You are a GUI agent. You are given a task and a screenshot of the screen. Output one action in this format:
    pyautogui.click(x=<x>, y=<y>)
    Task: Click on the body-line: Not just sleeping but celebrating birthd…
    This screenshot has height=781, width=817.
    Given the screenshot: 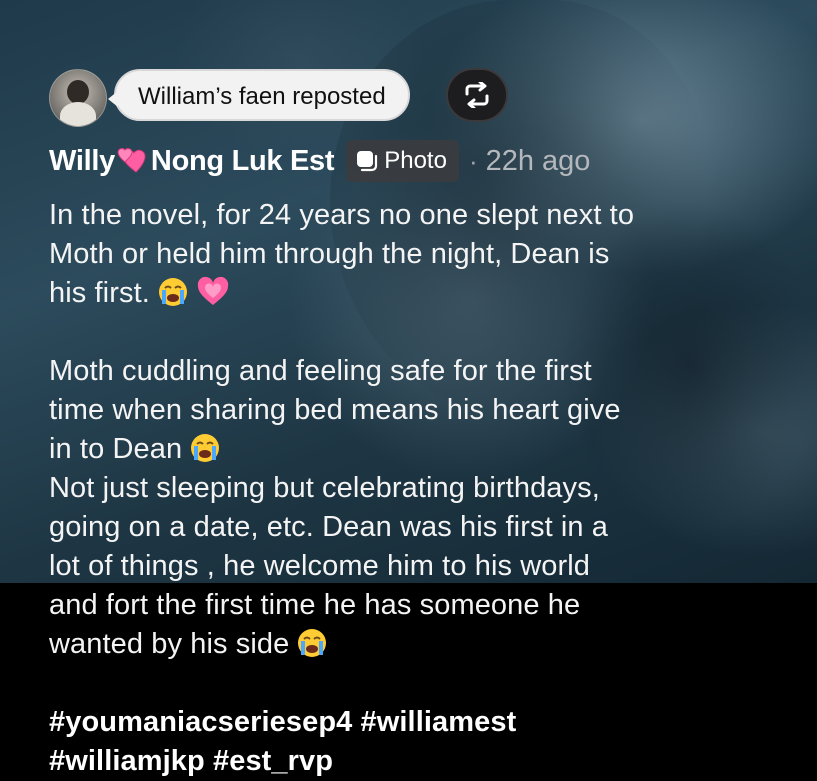 What is the action you would take?
    pyautogui.click(x=324, y=488)
    